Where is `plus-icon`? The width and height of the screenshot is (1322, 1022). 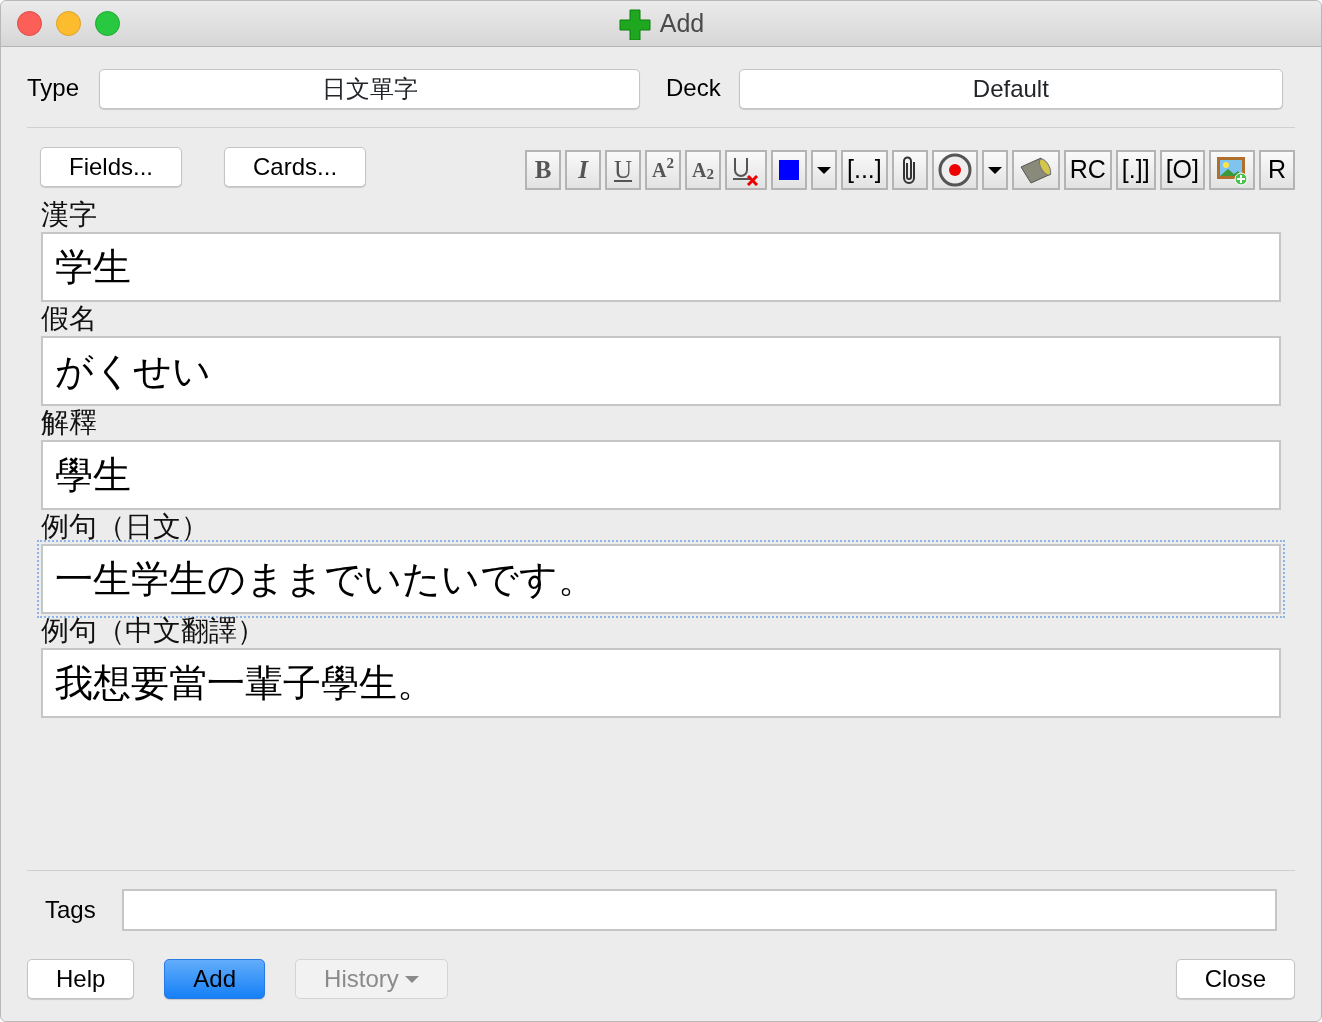 plus-icon is located at coordinates (634, 23).